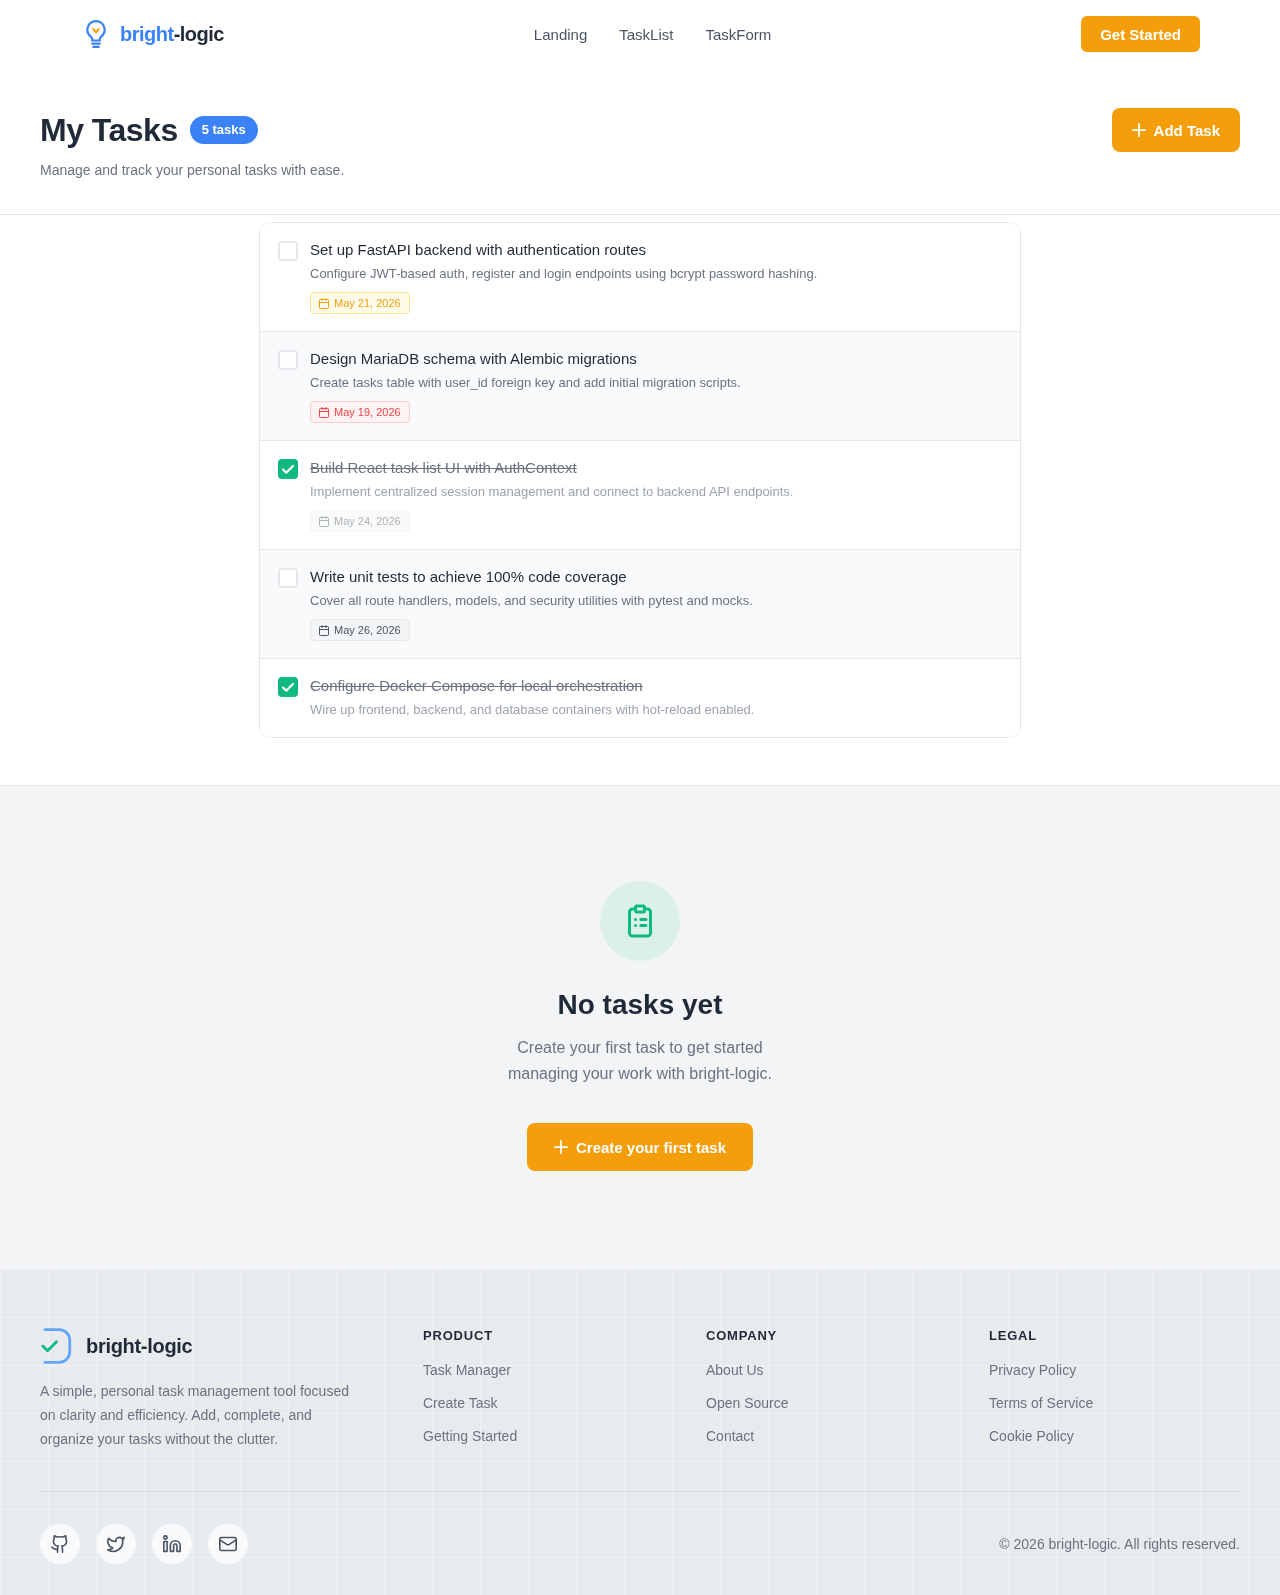 This screenshot has width=1280, height=1595. Describe the element at coordinates (443, 468) in the screenshot. I see `task-title: Build React task list UI with AuthContext` at that location.